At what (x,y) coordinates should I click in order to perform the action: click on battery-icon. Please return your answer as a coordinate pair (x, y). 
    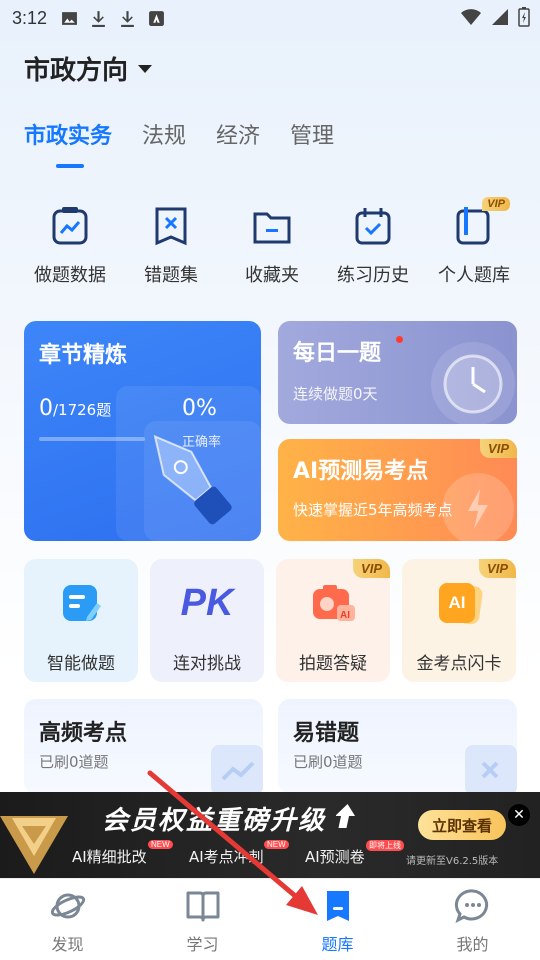
    Looking at the image, I should click on (524, 17).